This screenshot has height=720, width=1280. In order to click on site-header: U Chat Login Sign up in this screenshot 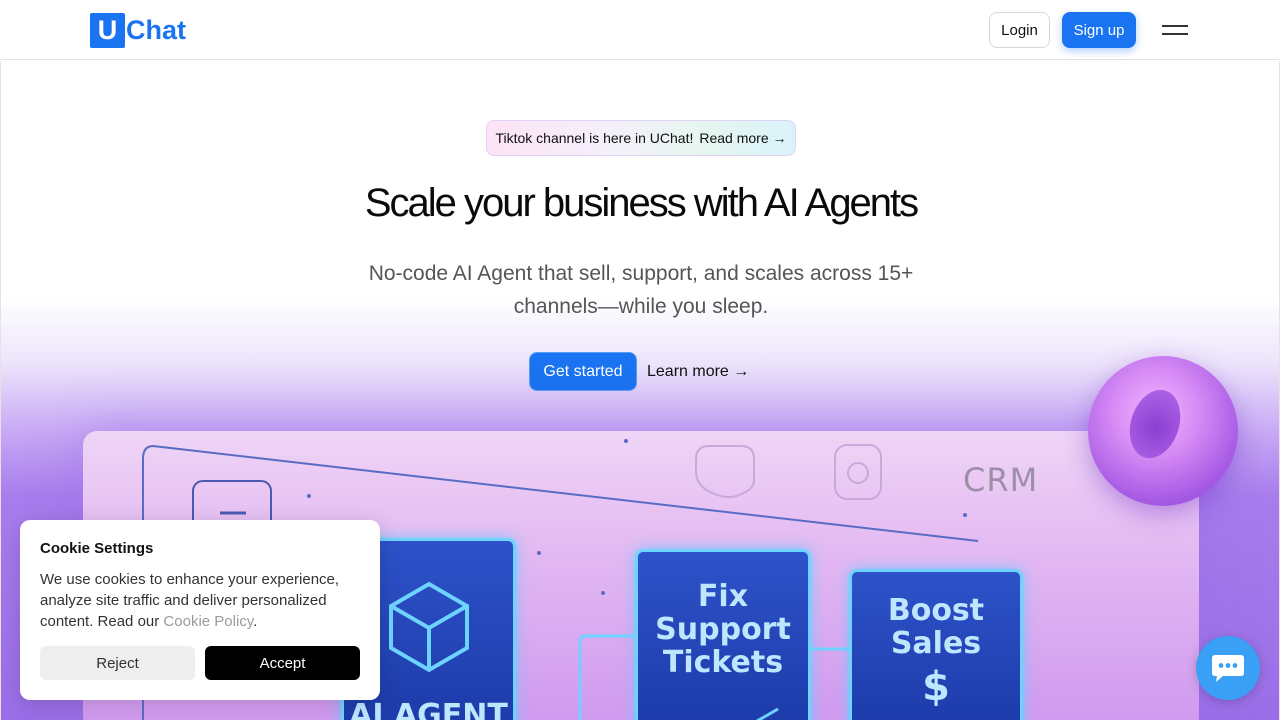, I will do `click(640, 30)`.